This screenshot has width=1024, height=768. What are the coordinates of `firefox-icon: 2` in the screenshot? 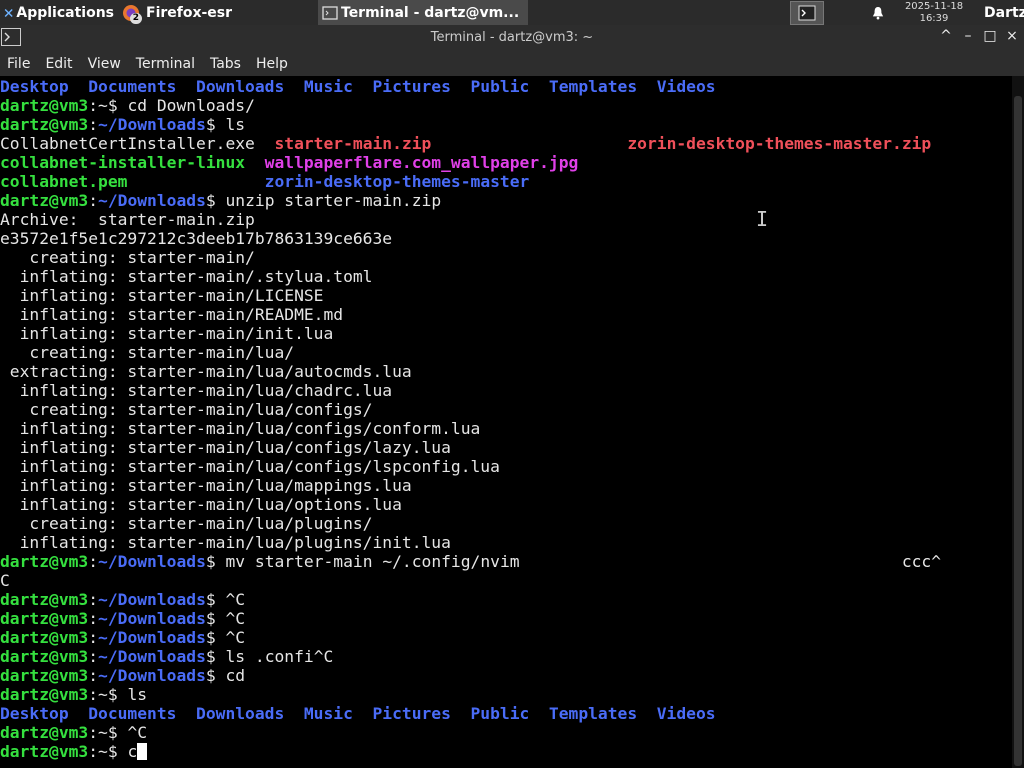 It's located at (132, 14).